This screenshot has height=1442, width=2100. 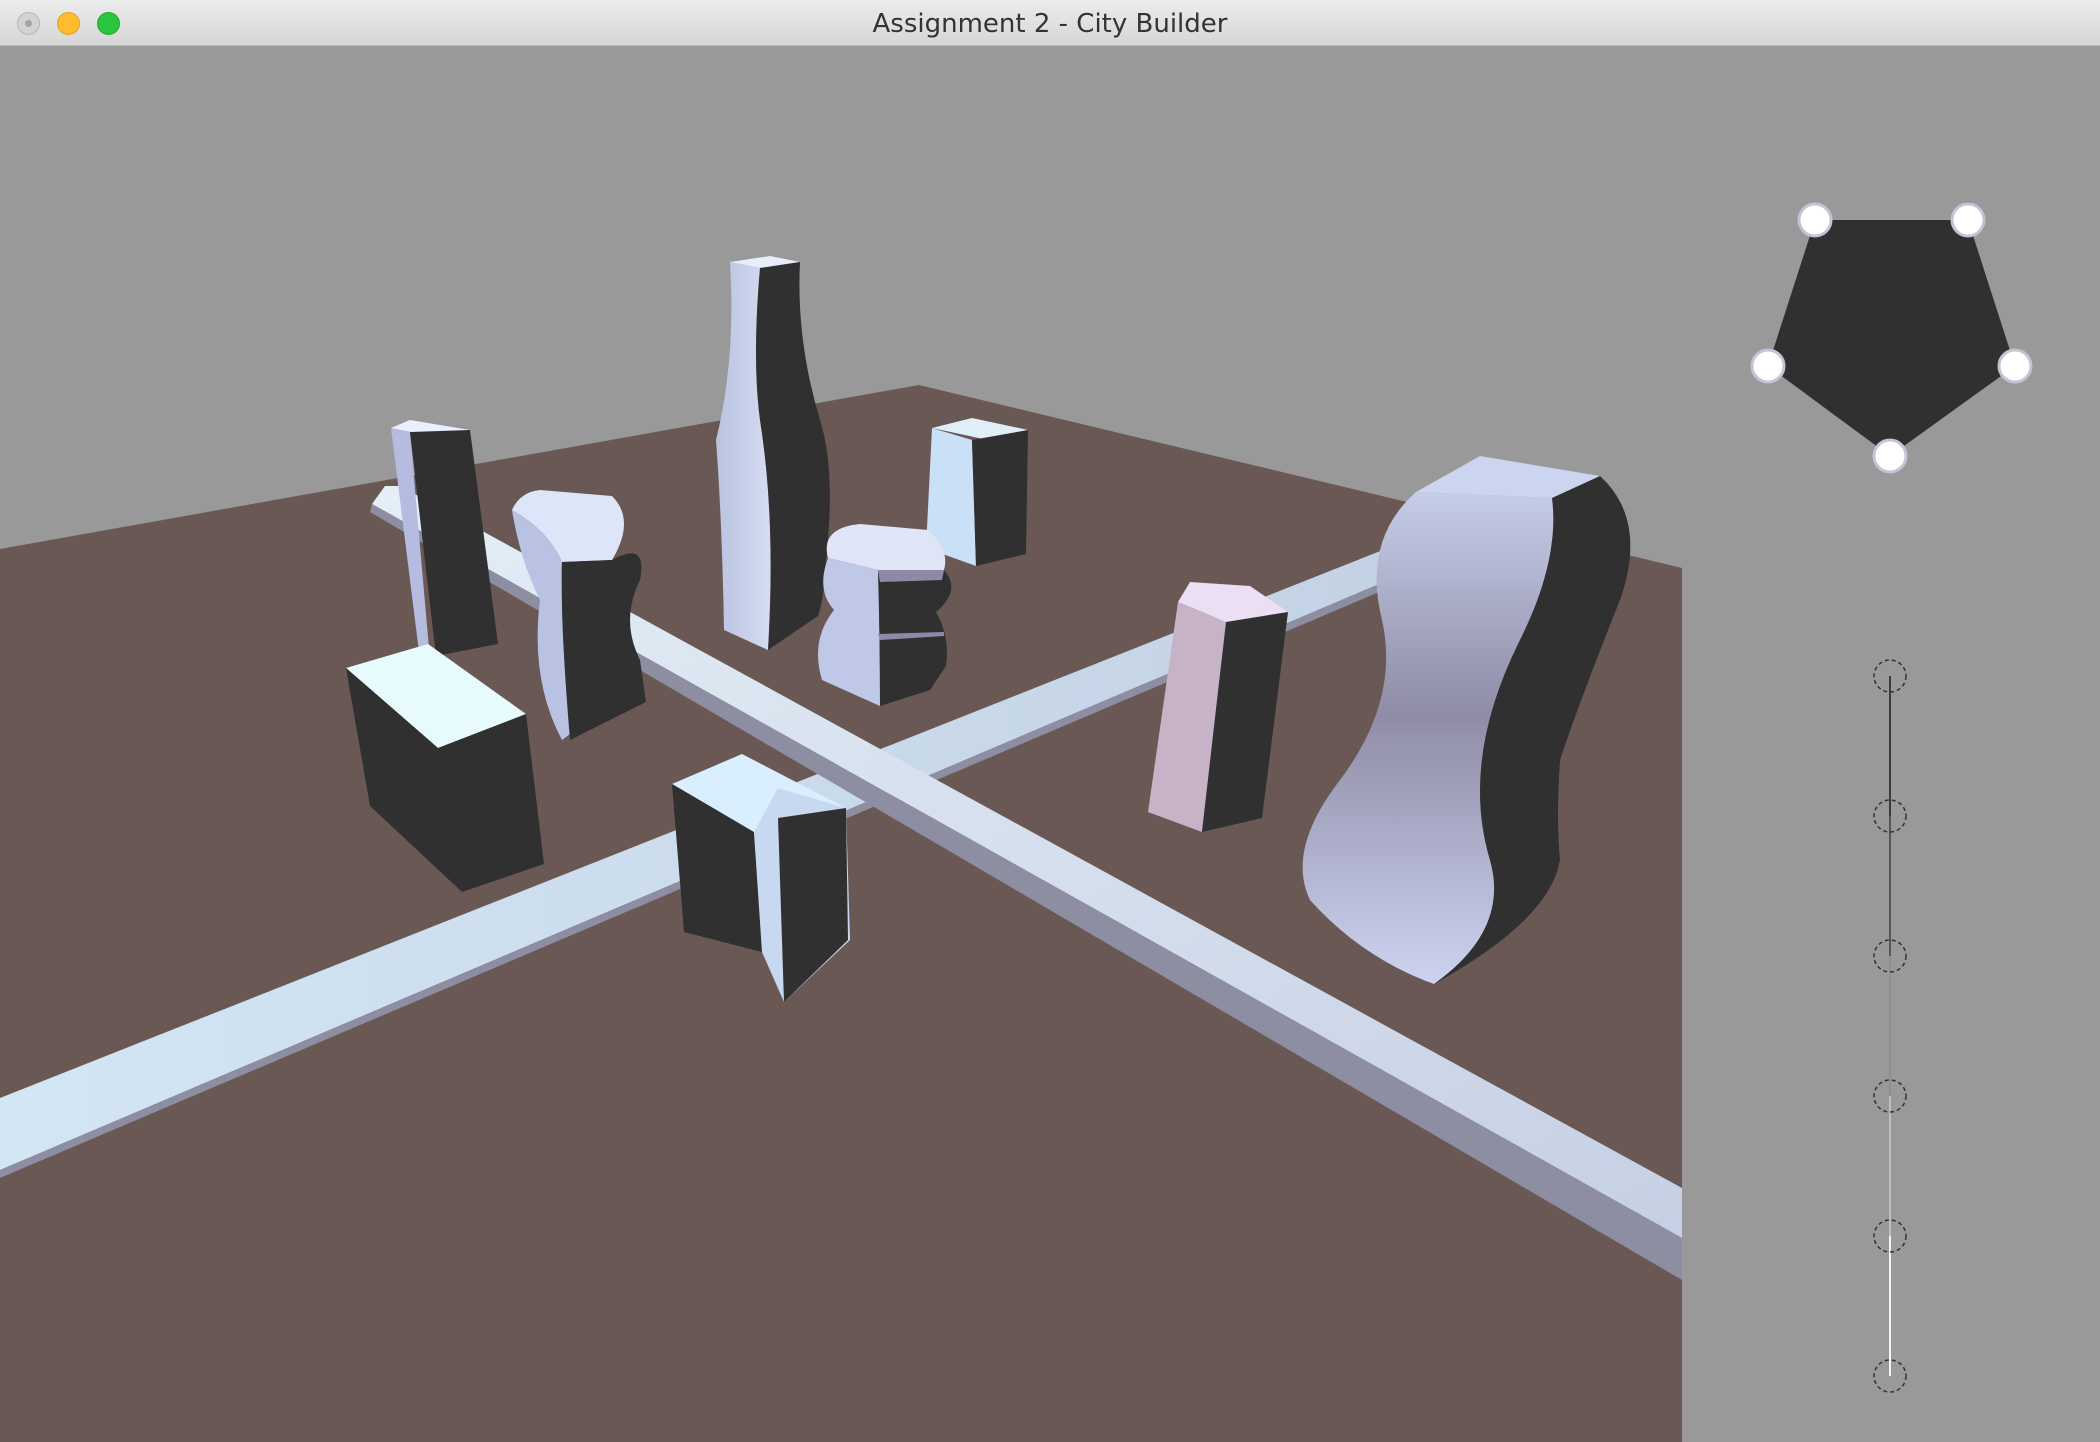 What do you see at coordinates (1890, 1026) in the screenshot?
I see `height-profile-editor` at bounding box center [1890, 1026].